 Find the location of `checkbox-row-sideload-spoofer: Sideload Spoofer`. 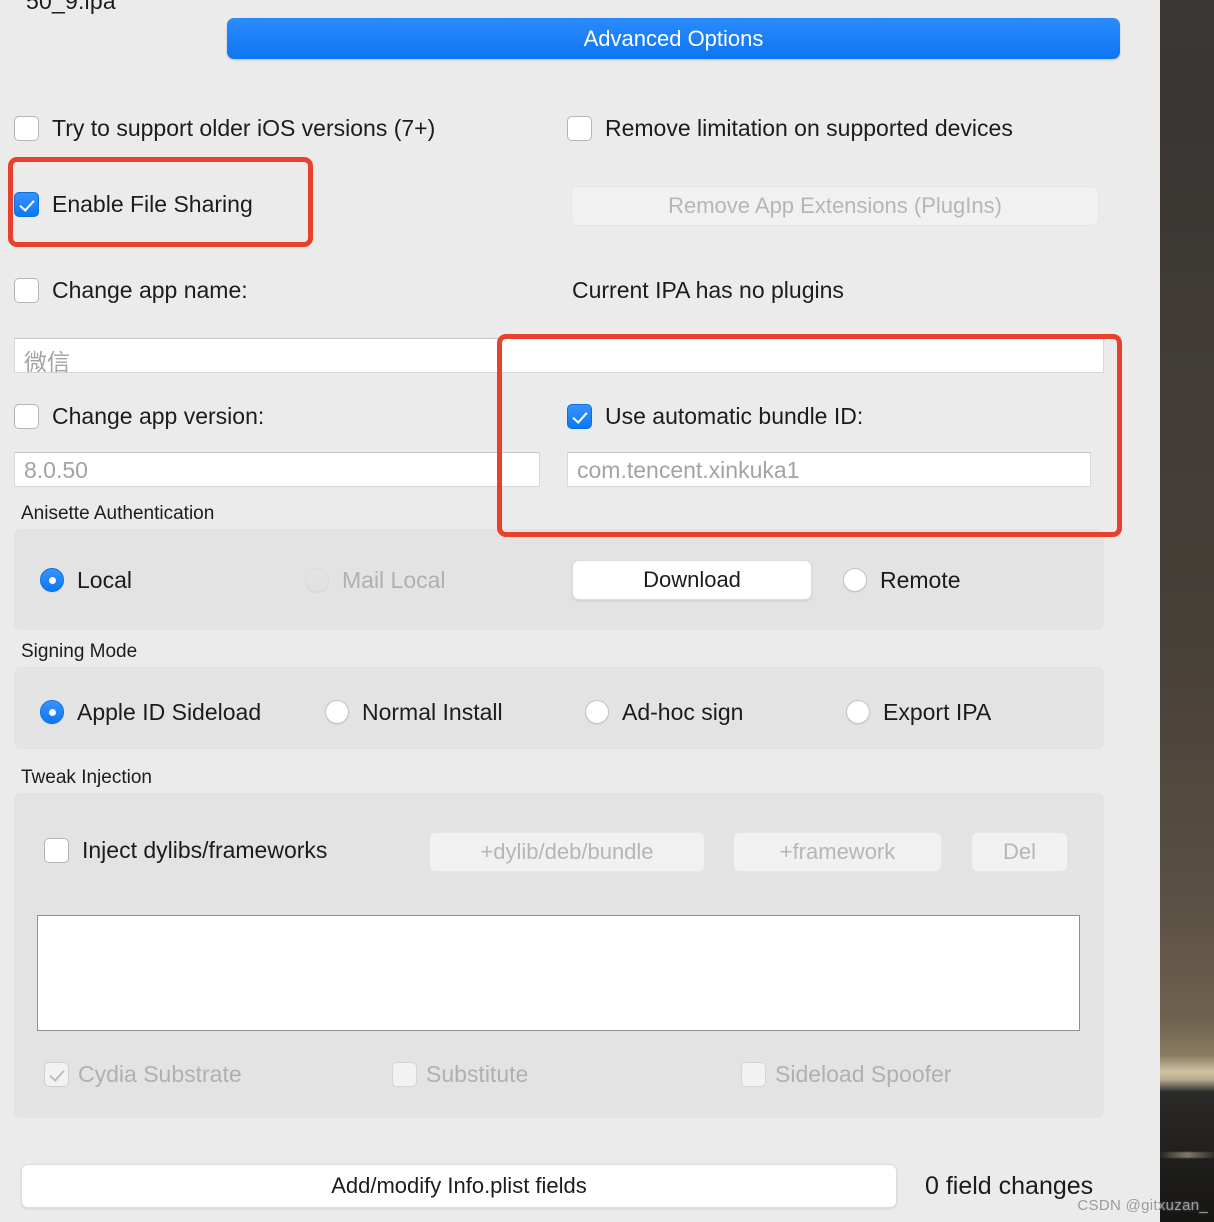

checkbox-row-sideload-spoofer: Sideload Spoofer is located at coordinates (846, 1074).